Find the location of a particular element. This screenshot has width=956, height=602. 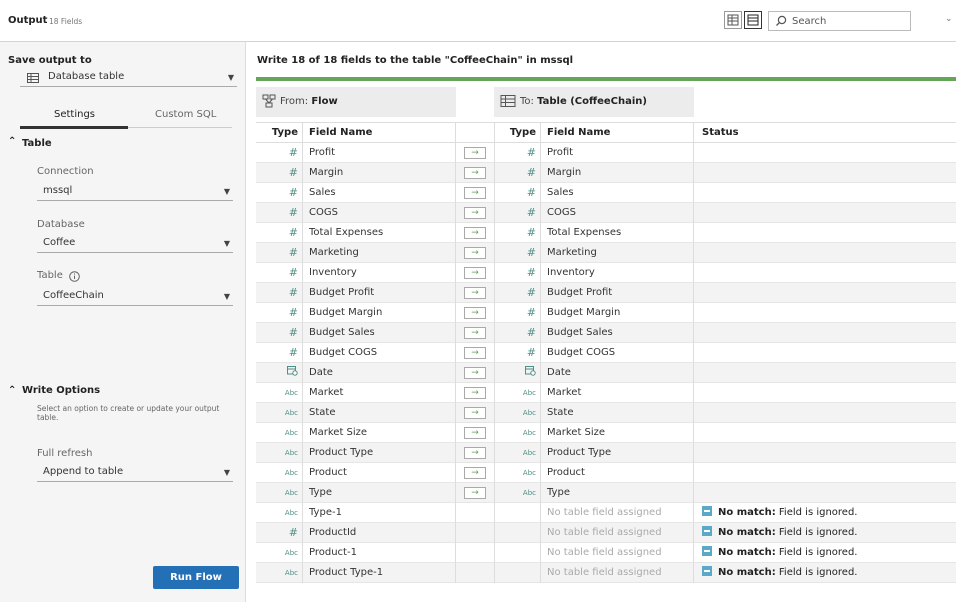

date-icon is located at coordinates (530, 371).